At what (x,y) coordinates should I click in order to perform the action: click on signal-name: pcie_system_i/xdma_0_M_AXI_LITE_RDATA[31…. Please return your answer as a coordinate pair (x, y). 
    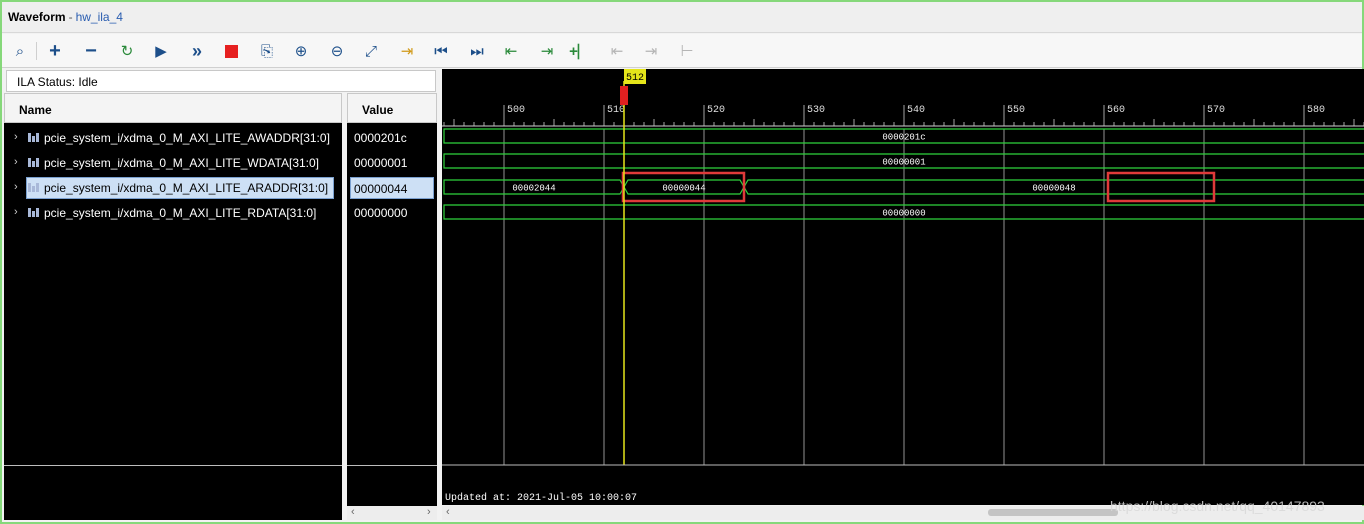
    Looking at the image, I should click on (180, 213).